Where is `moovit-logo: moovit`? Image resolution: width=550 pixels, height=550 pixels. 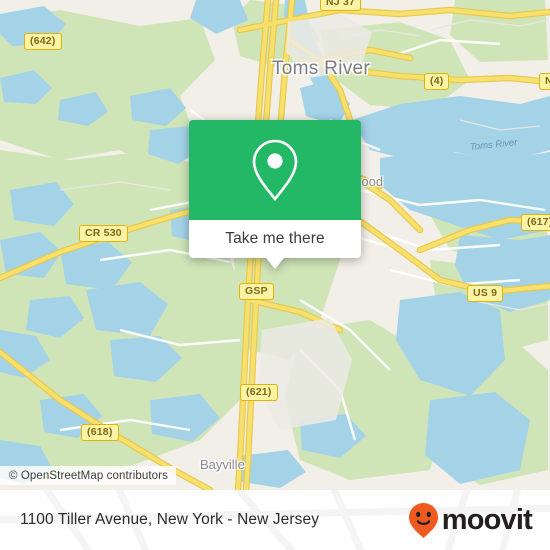
moovit-logo: moovit is located at coordinates (470, 520).